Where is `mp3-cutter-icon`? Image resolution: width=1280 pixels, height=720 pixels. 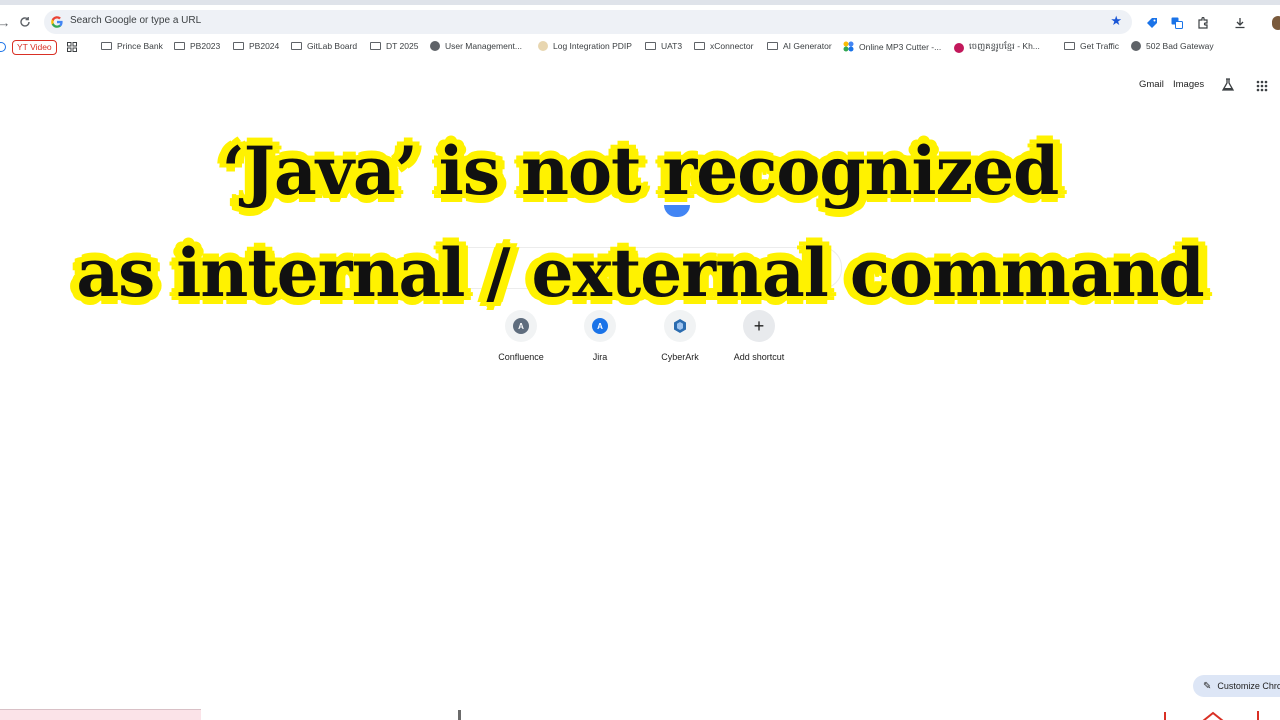 mp3-cutter-icon is located at coordinates (848, 46).